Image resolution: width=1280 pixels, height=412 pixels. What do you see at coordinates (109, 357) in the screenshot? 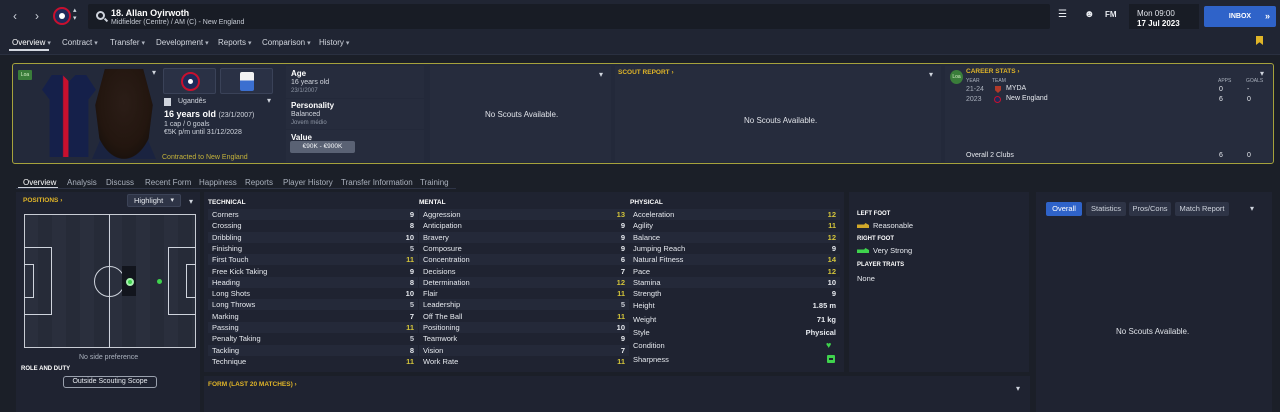
I see `side-preference: No side preference` at bounding box center [109, 357].